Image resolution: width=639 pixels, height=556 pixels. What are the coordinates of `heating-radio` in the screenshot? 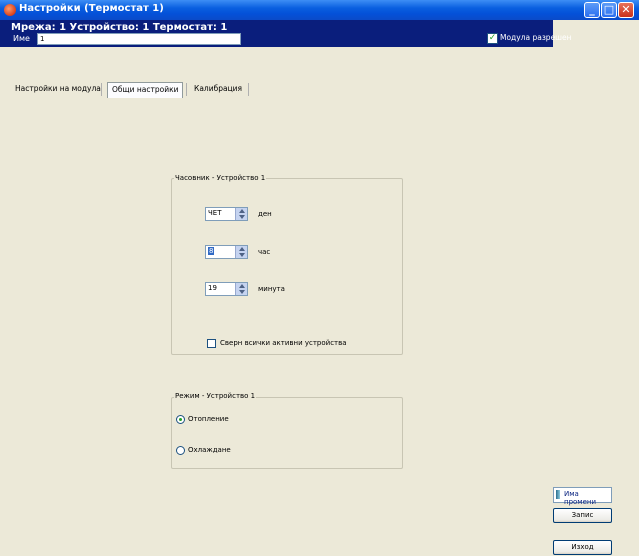 It's located at (180, 419).